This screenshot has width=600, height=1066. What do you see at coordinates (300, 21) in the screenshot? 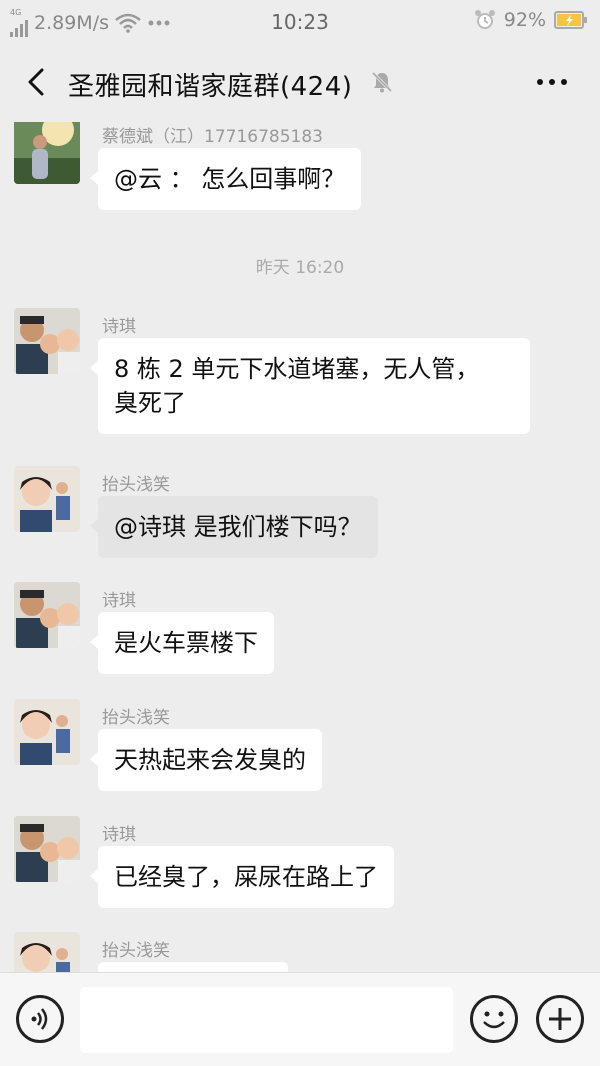
I see `status-bar: 4G 2.89M/s 10:23 92%` at bounding box center [300, 21].